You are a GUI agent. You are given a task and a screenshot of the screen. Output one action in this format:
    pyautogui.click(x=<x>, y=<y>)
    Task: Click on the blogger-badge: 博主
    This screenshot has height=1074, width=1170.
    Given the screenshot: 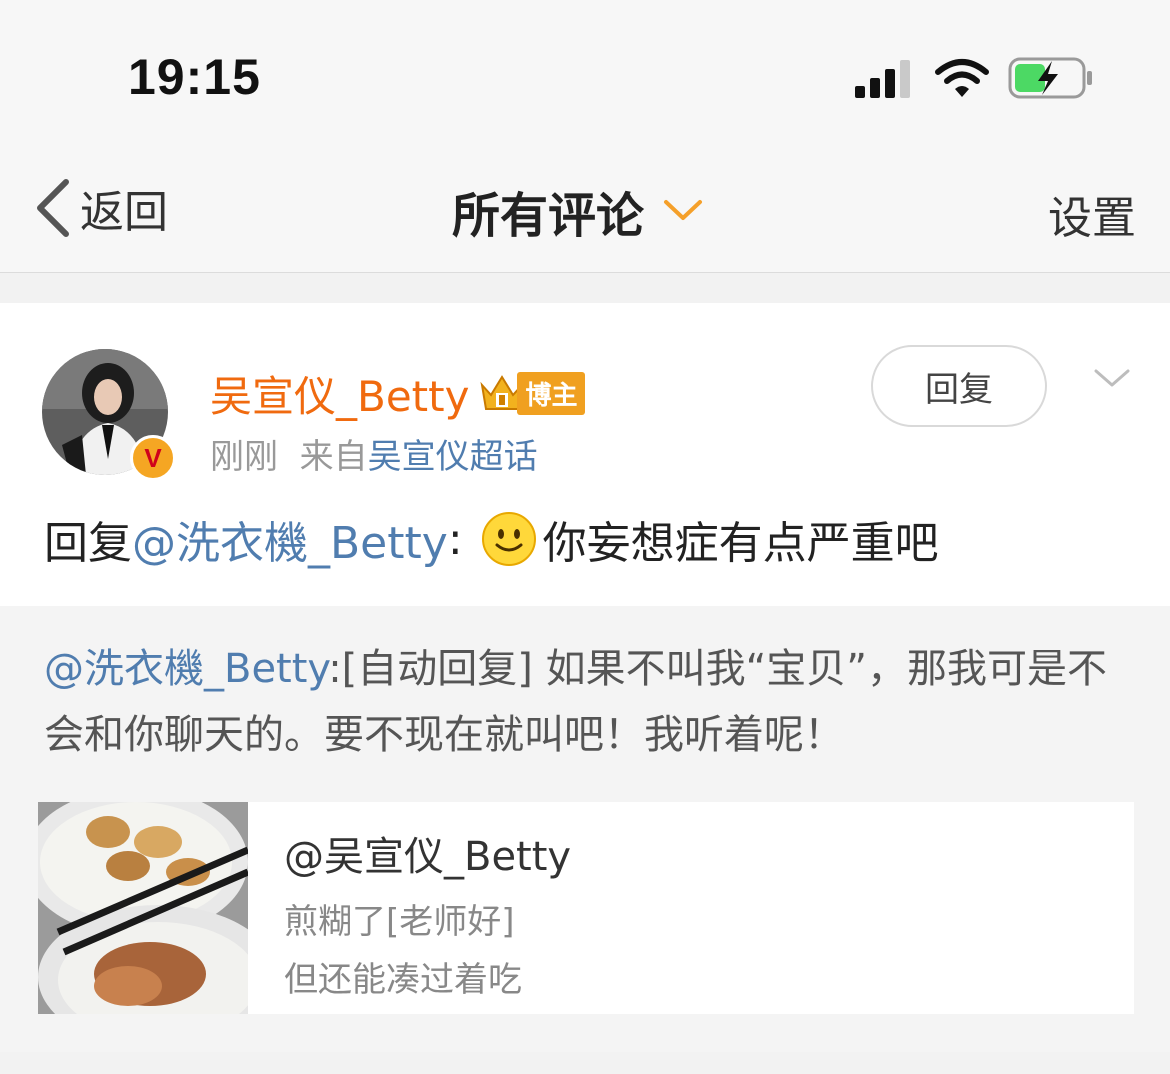 What is the action you would take?
    pyautogui.click(x=532, y=393)
    